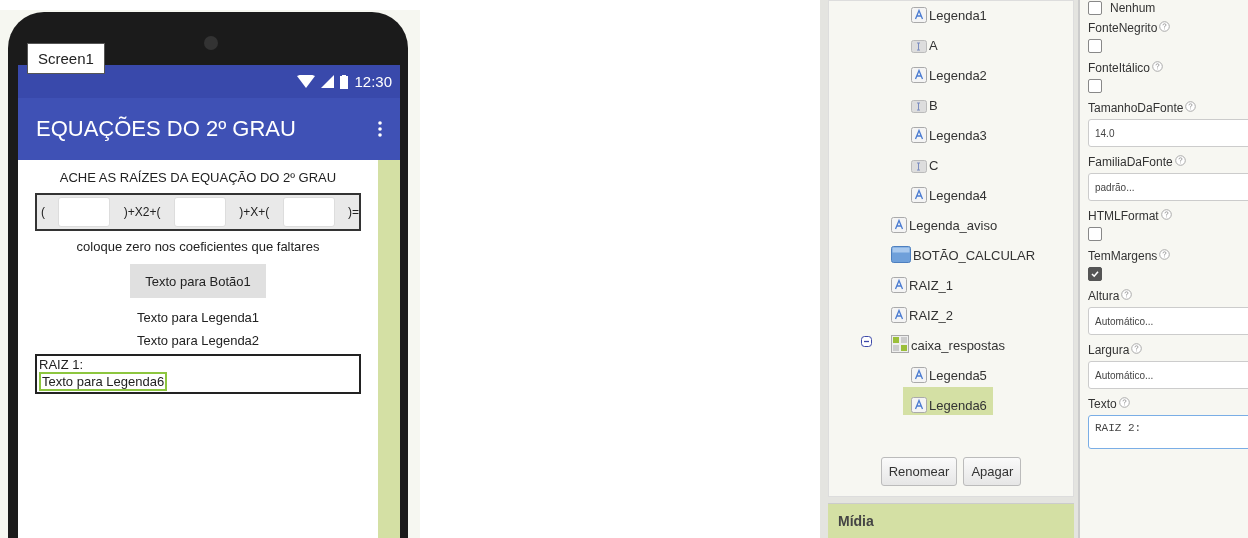 The image size is (1248, 538). Describe the element at coordinates (142, 212) in the screenshot. I see `equation-text: )+X2+(` at that location.